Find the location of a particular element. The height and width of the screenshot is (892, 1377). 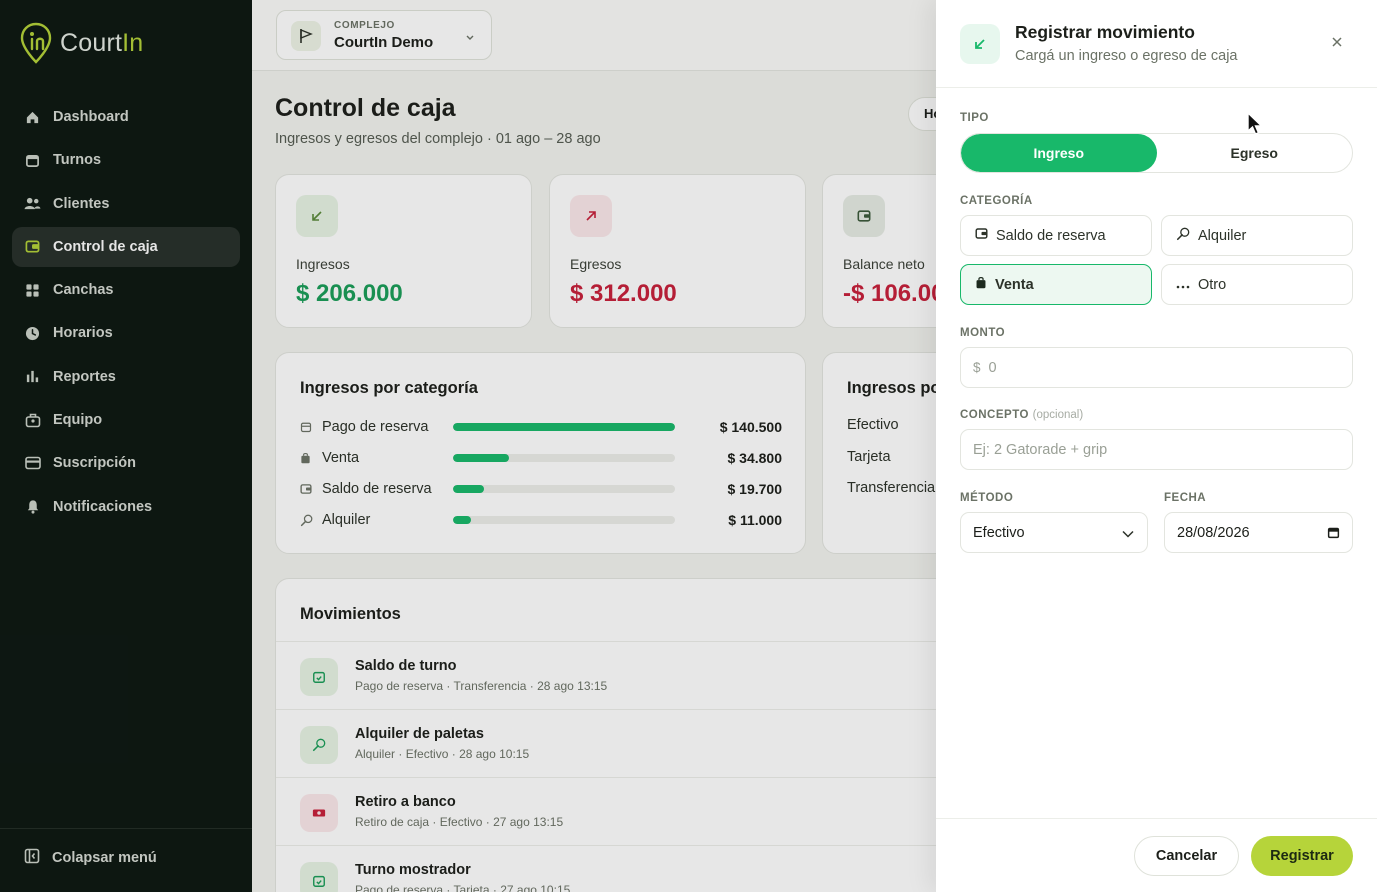

register-button: Registrar is located at coordinates (1302, 856).